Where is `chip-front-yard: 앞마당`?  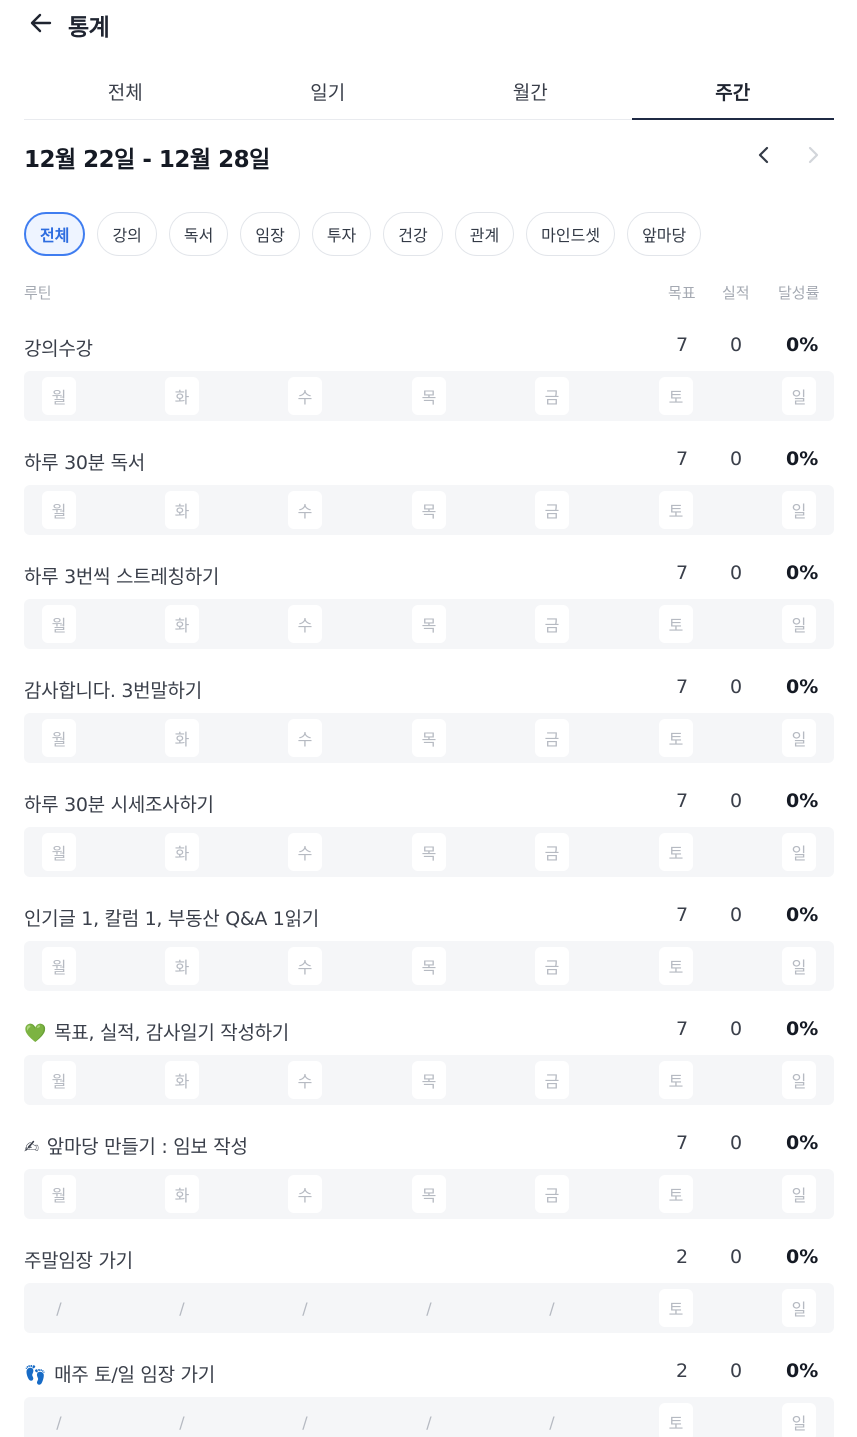 chip-front-yard: 앞마당 is located at coordinates (664, 234).